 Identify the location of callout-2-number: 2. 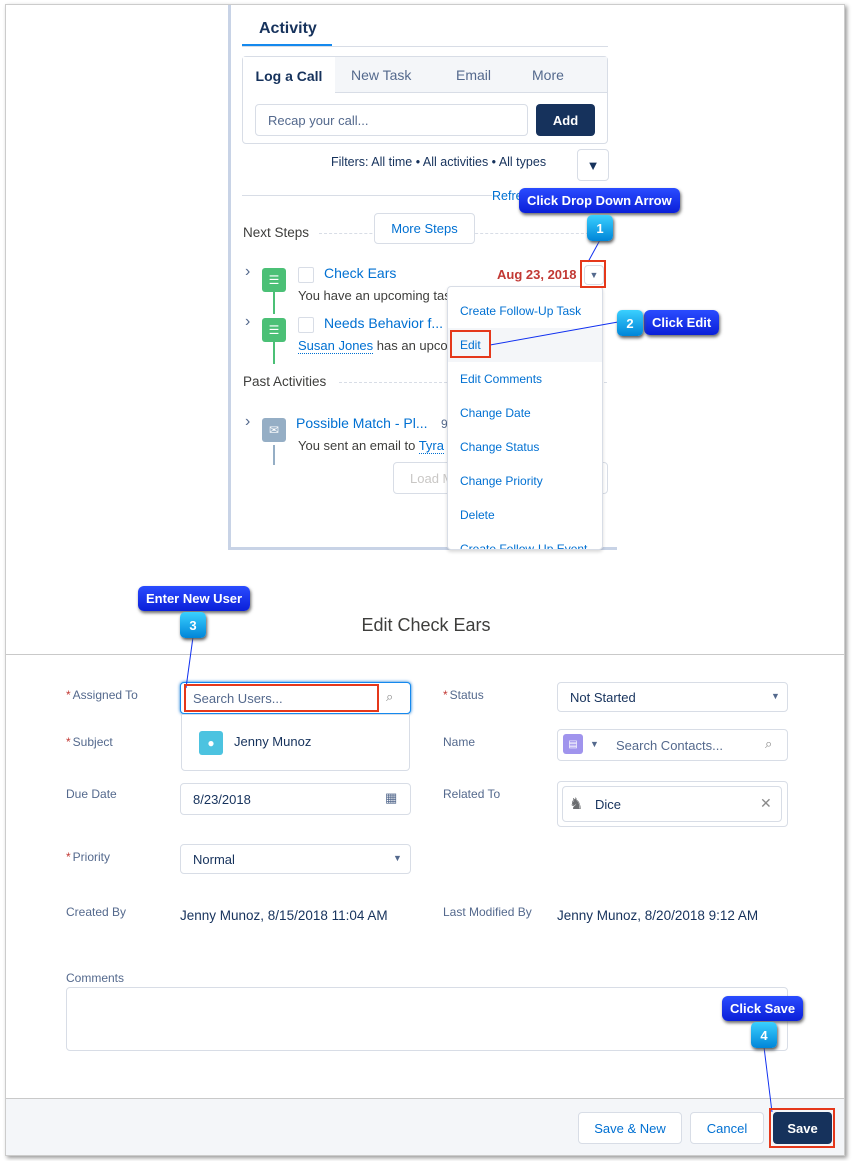
(630, 323).